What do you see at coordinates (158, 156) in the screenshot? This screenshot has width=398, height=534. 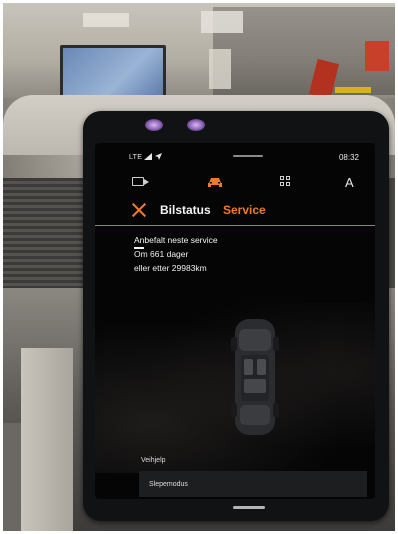 I see `location-arrow-icon` at bounding box center [158, 156].